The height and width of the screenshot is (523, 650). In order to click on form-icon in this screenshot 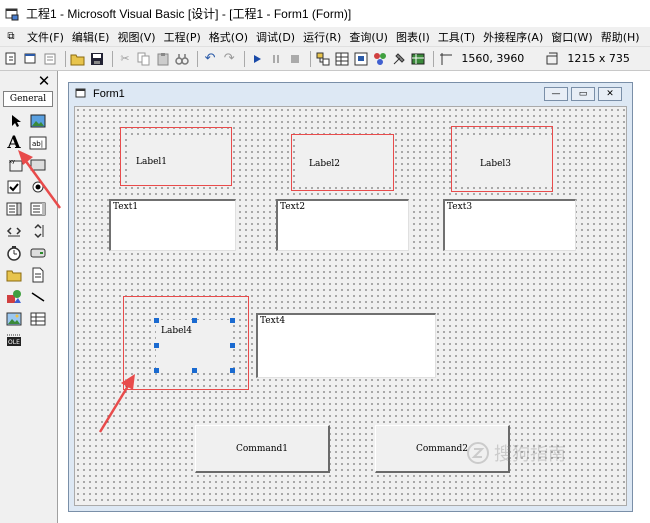, I will do `click(81, 94)`.